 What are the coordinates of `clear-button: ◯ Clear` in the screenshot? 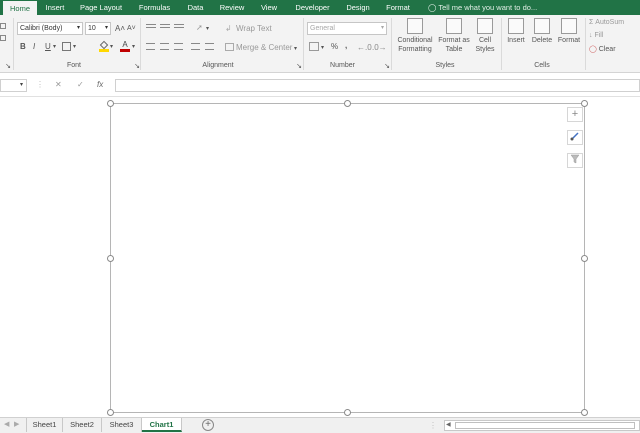 It's located at (614, 50).